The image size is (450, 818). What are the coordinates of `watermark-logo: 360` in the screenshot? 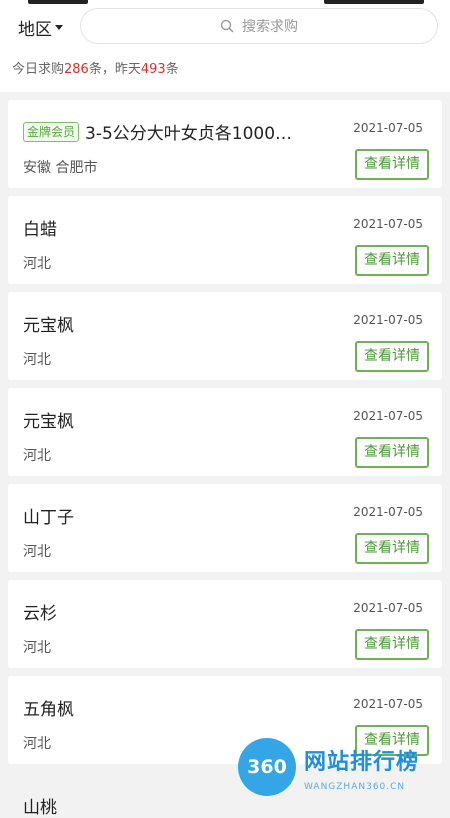 It's located at (267, 767).